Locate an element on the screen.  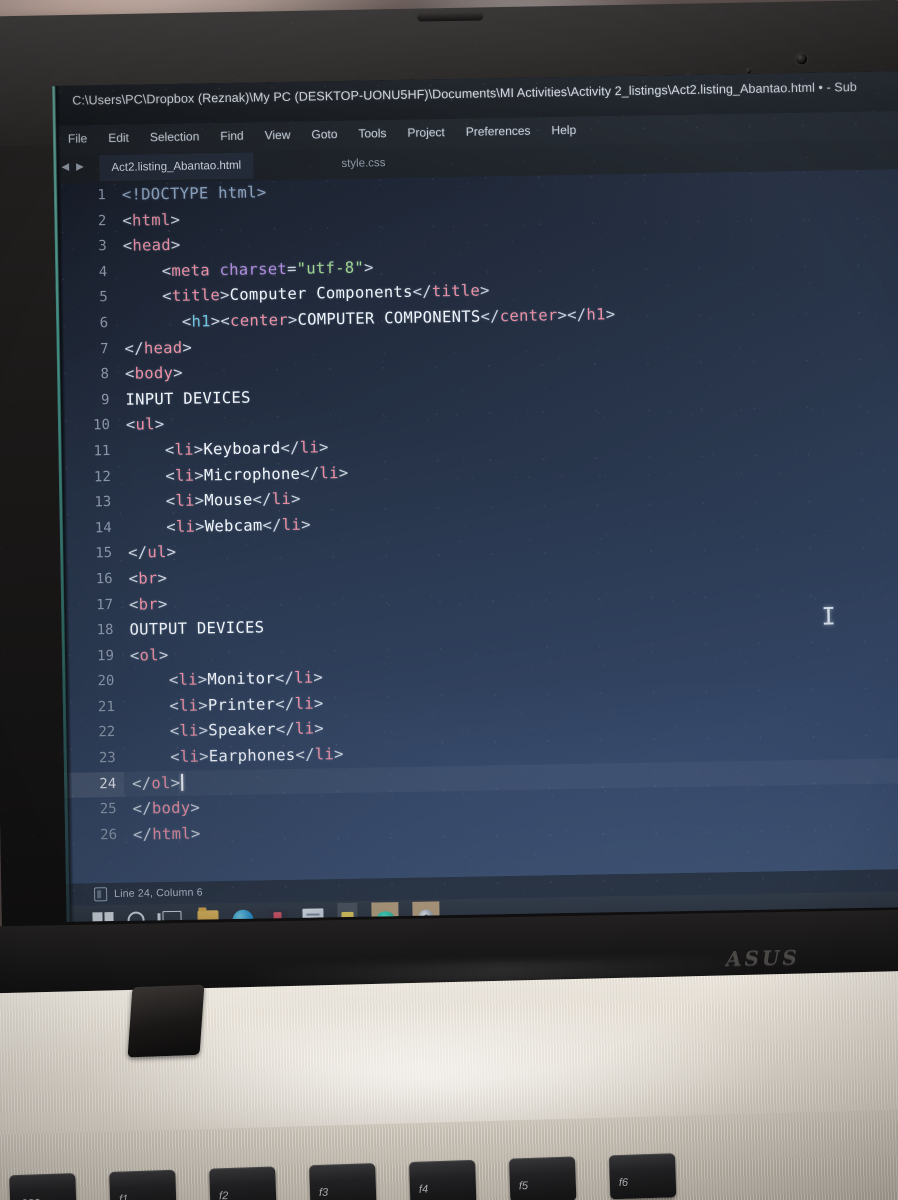
code-text: OUTPUT DEVICES is located at coordinates (196, 629).